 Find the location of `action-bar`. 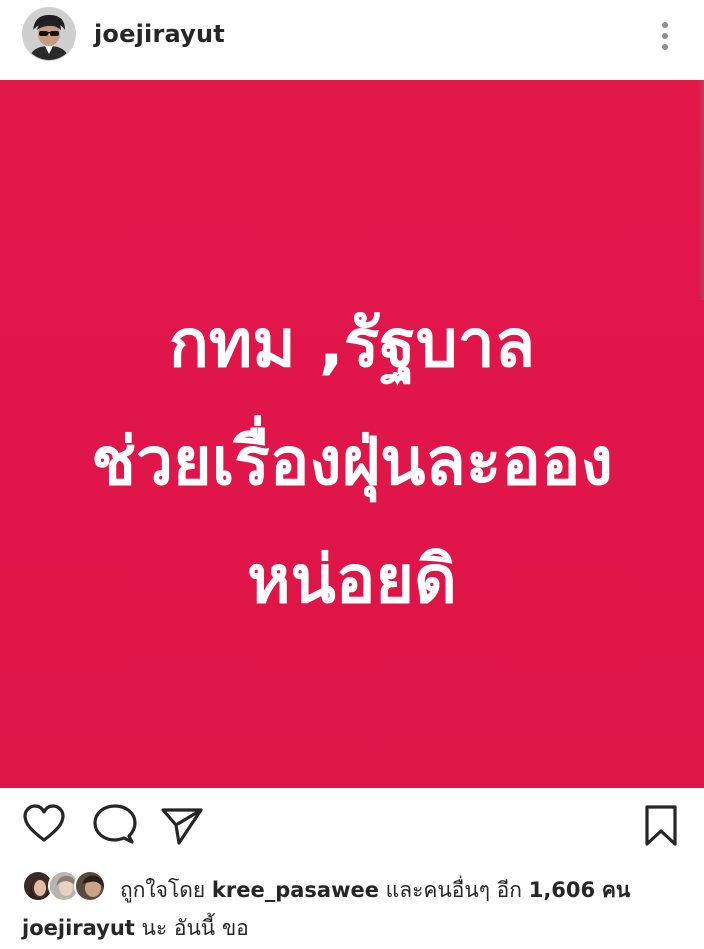

action-bar is located at coordinates (352, 828).